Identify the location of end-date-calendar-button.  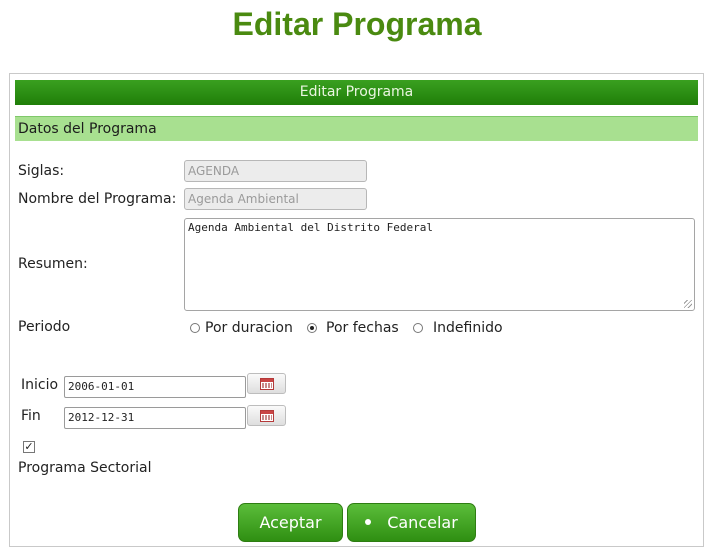
(266, 415).